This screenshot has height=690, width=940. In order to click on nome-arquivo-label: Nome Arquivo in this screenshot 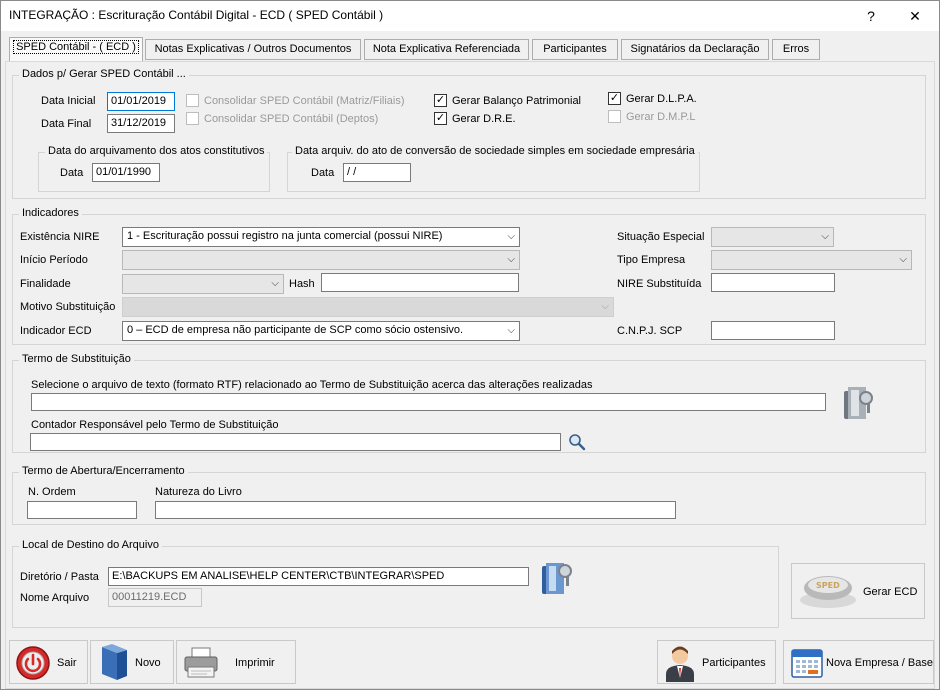, I will do `click(55, 598)`.